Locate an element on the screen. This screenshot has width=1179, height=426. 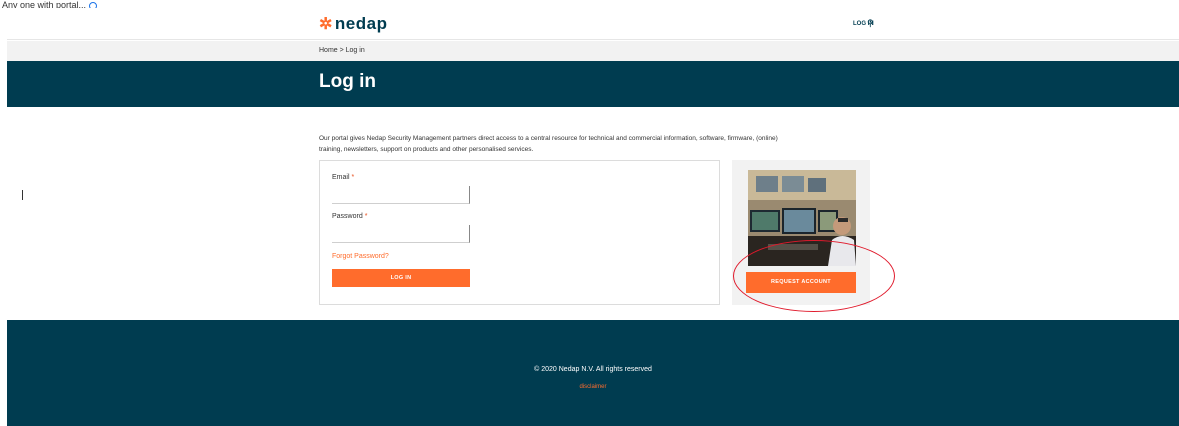
top-navigation: ✲ nedap LOG IN ⚲ is located at coordinates (593, 24).